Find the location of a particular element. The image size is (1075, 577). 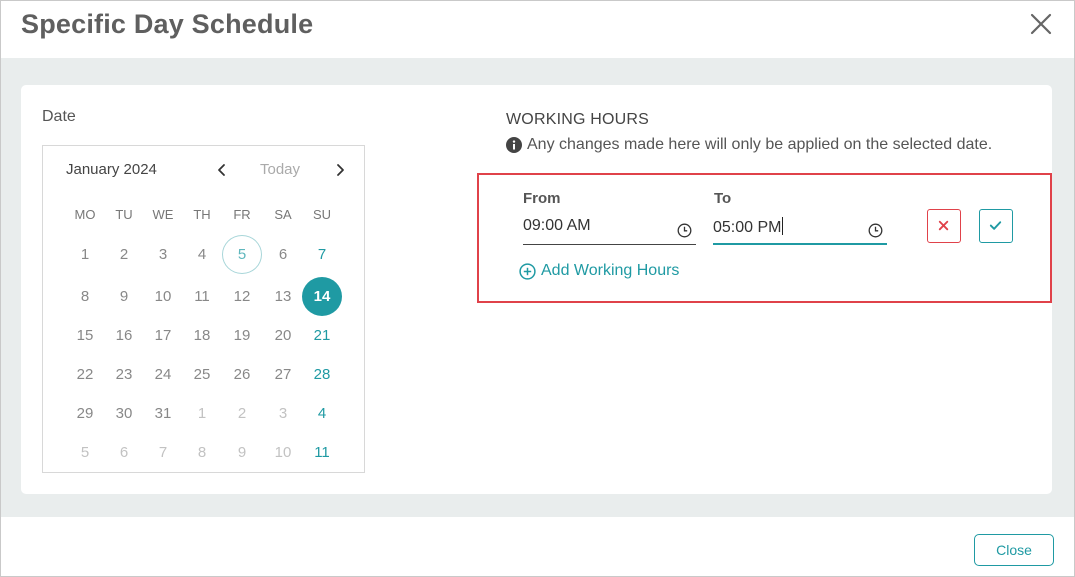

calendar-day: 21 is located at coordinates (322, 335).